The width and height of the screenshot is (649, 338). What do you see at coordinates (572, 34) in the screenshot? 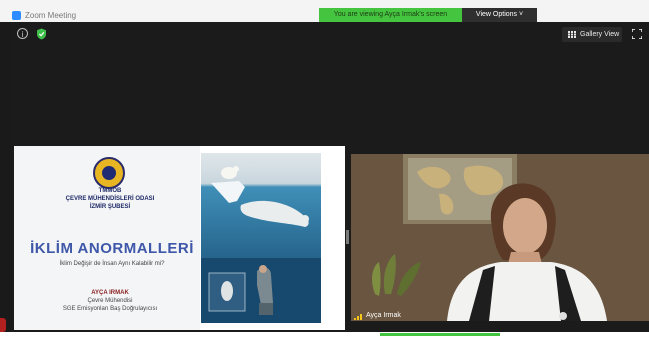
I see `grid-icon` at bounding box center [572, 34].